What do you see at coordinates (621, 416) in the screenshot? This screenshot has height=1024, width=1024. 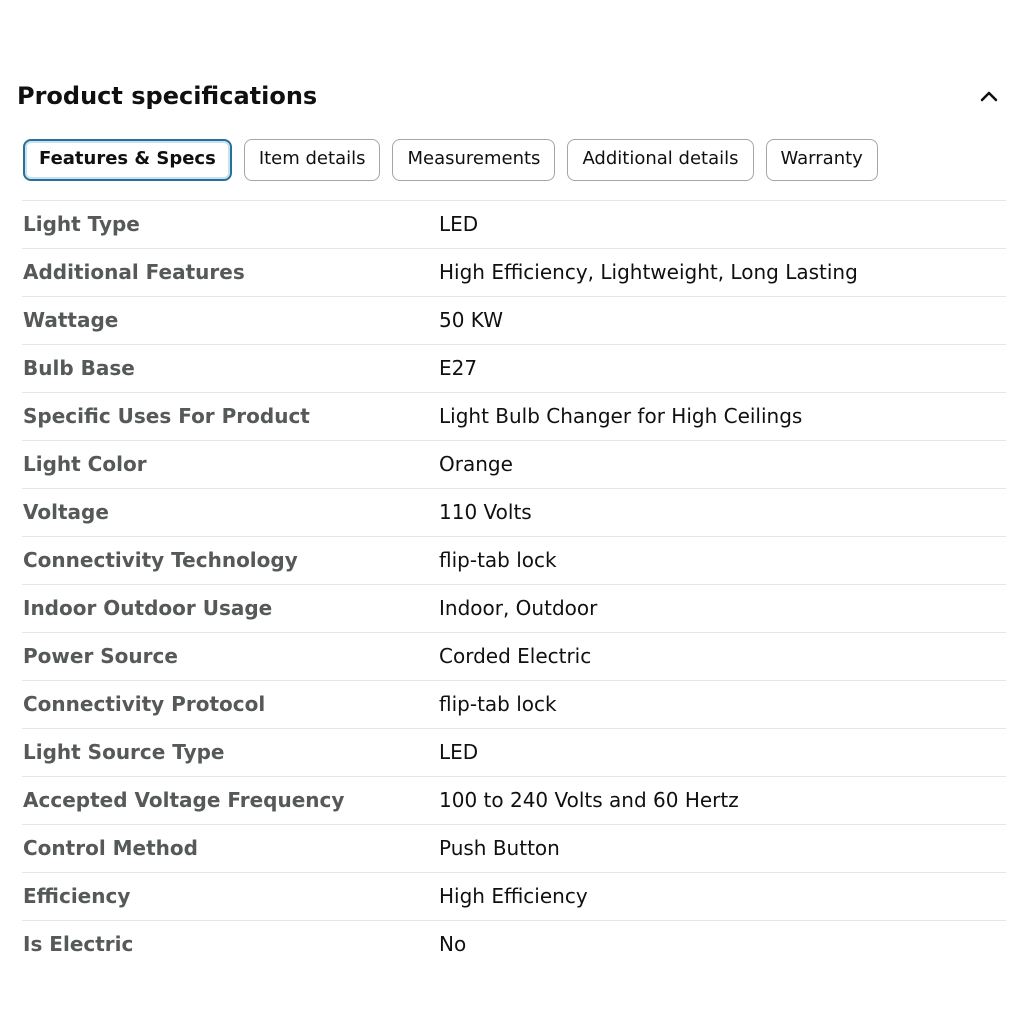 I see `spec-value: Light Bulb Changer for High Ceilings` at bounding box center [621, 416].